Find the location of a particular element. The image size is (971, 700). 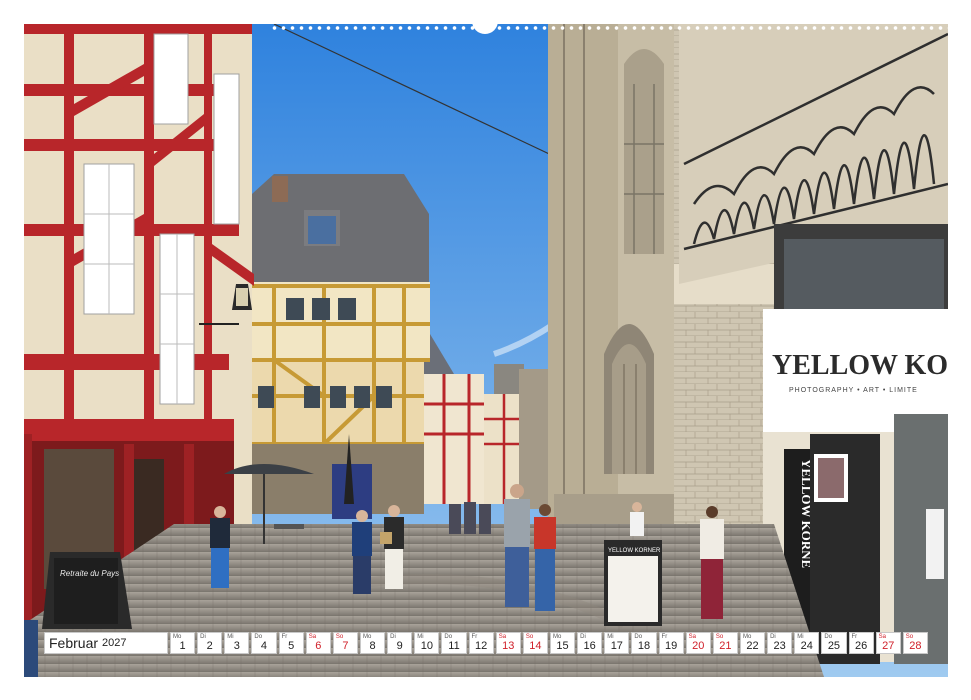

day-cell: Di 9 is located at coordinates (400, 643).